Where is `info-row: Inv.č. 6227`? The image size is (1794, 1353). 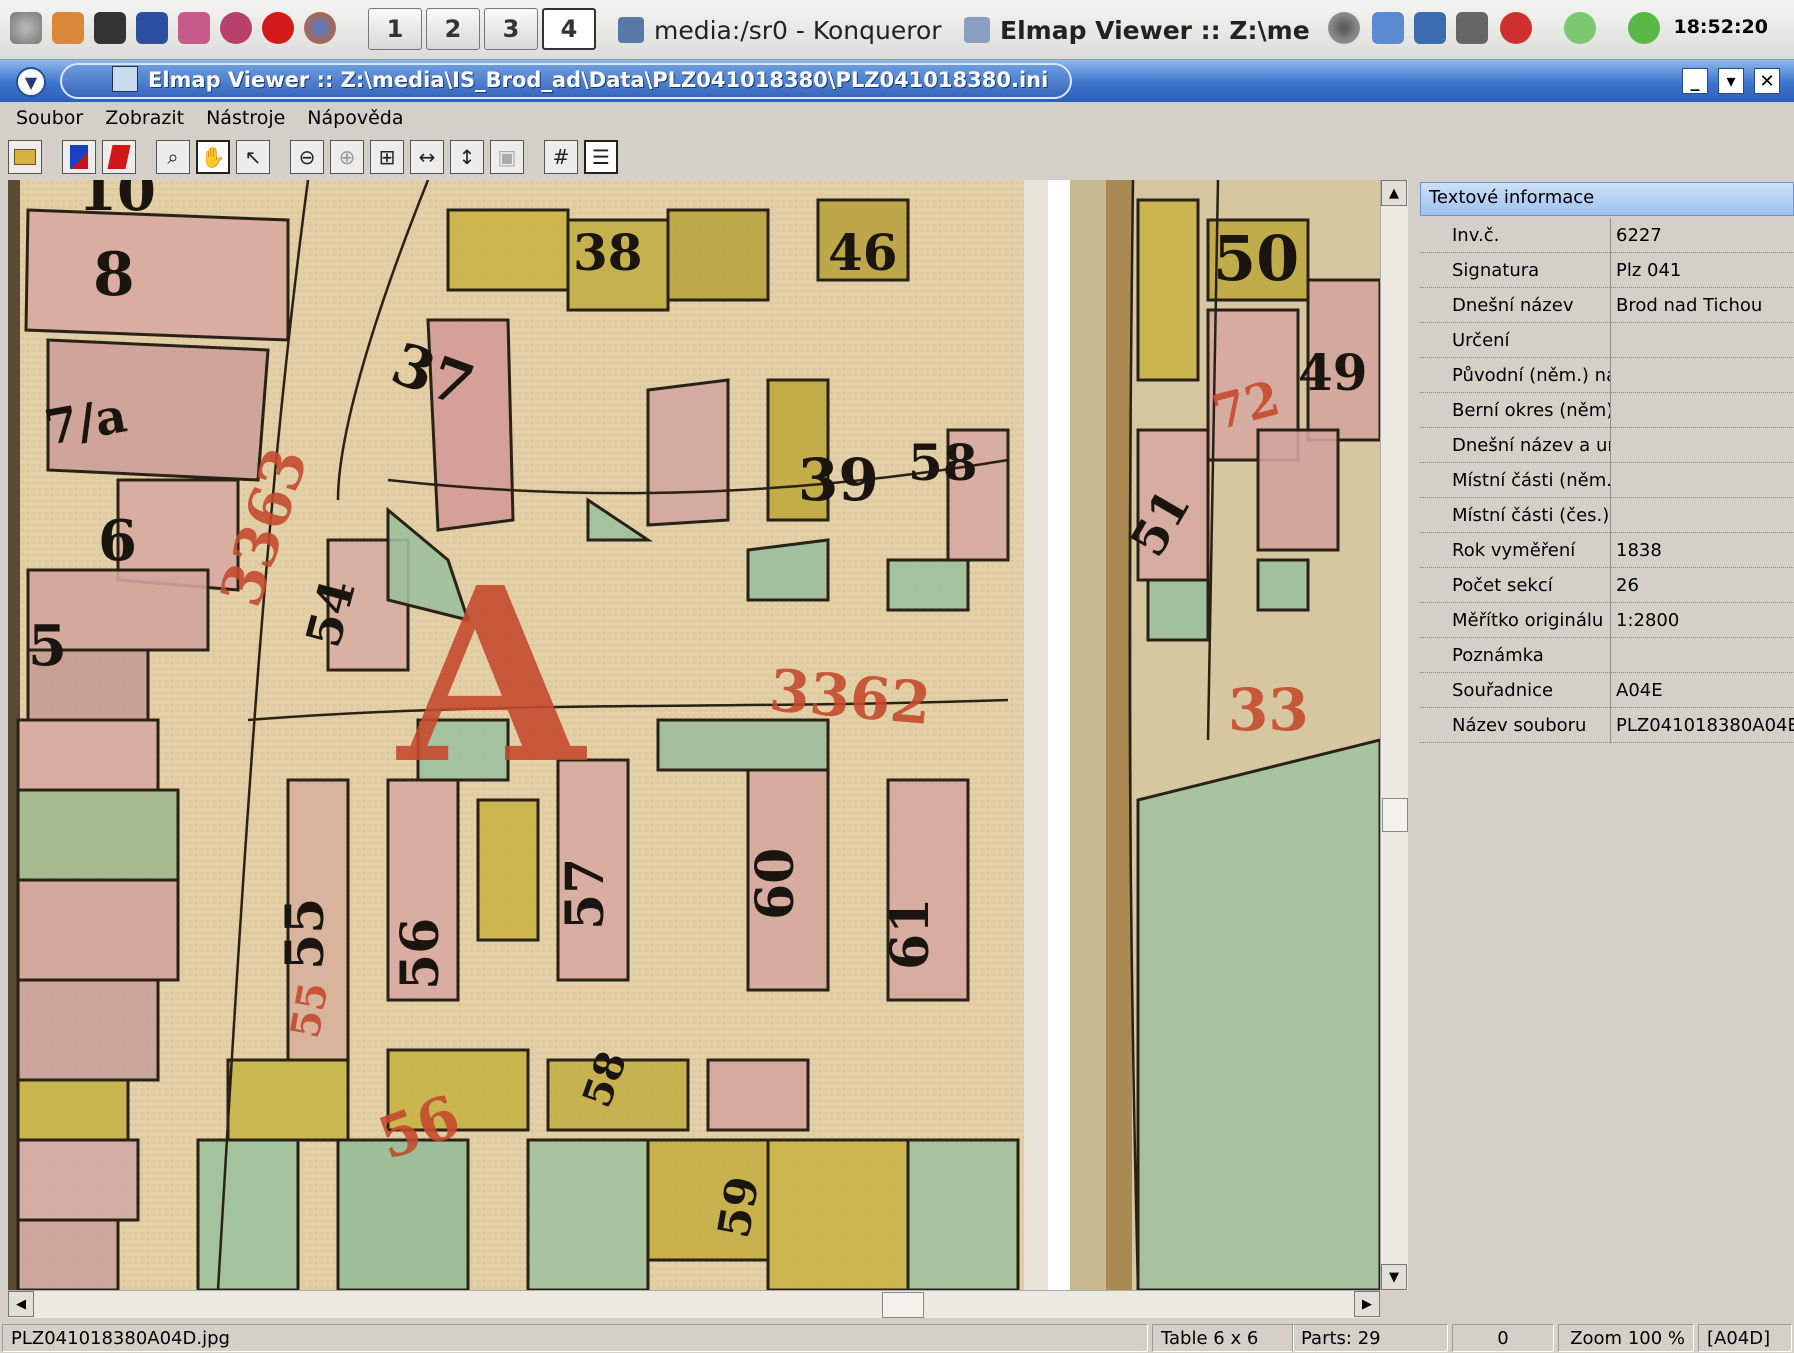 info-row: Inv.č. 6227 is located at coordinates (1607, 235).